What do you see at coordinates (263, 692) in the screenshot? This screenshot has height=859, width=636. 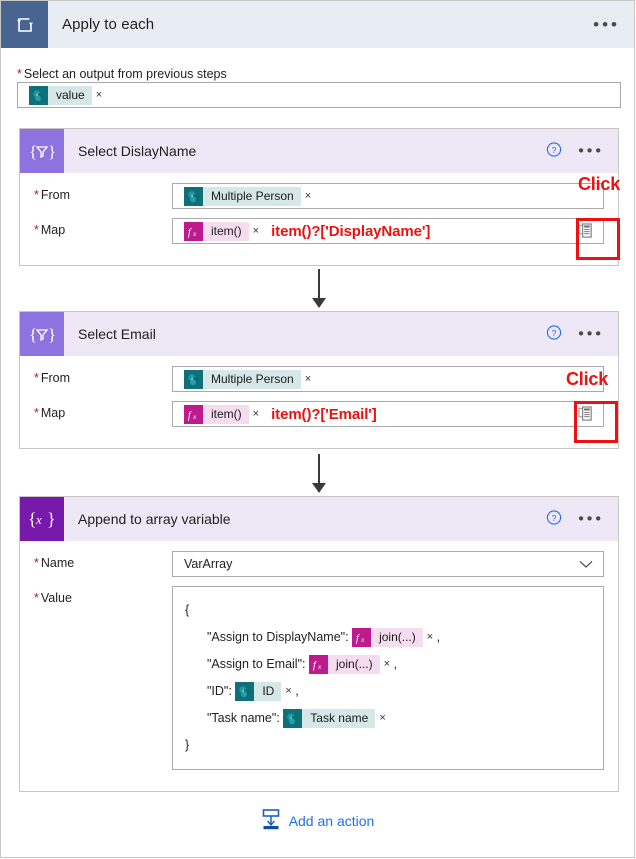 I see `token-chip-id: s ID ×` at bounding box center [263, 692].